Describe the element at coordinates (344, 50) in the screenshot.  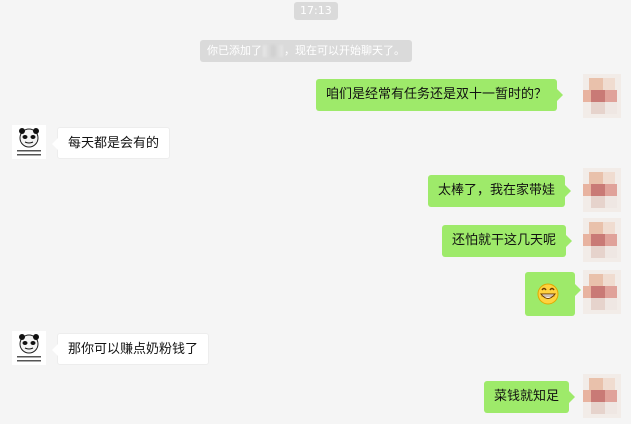
I see `system-notice-suffix: ，现在可以开始聊天了。` at that location.